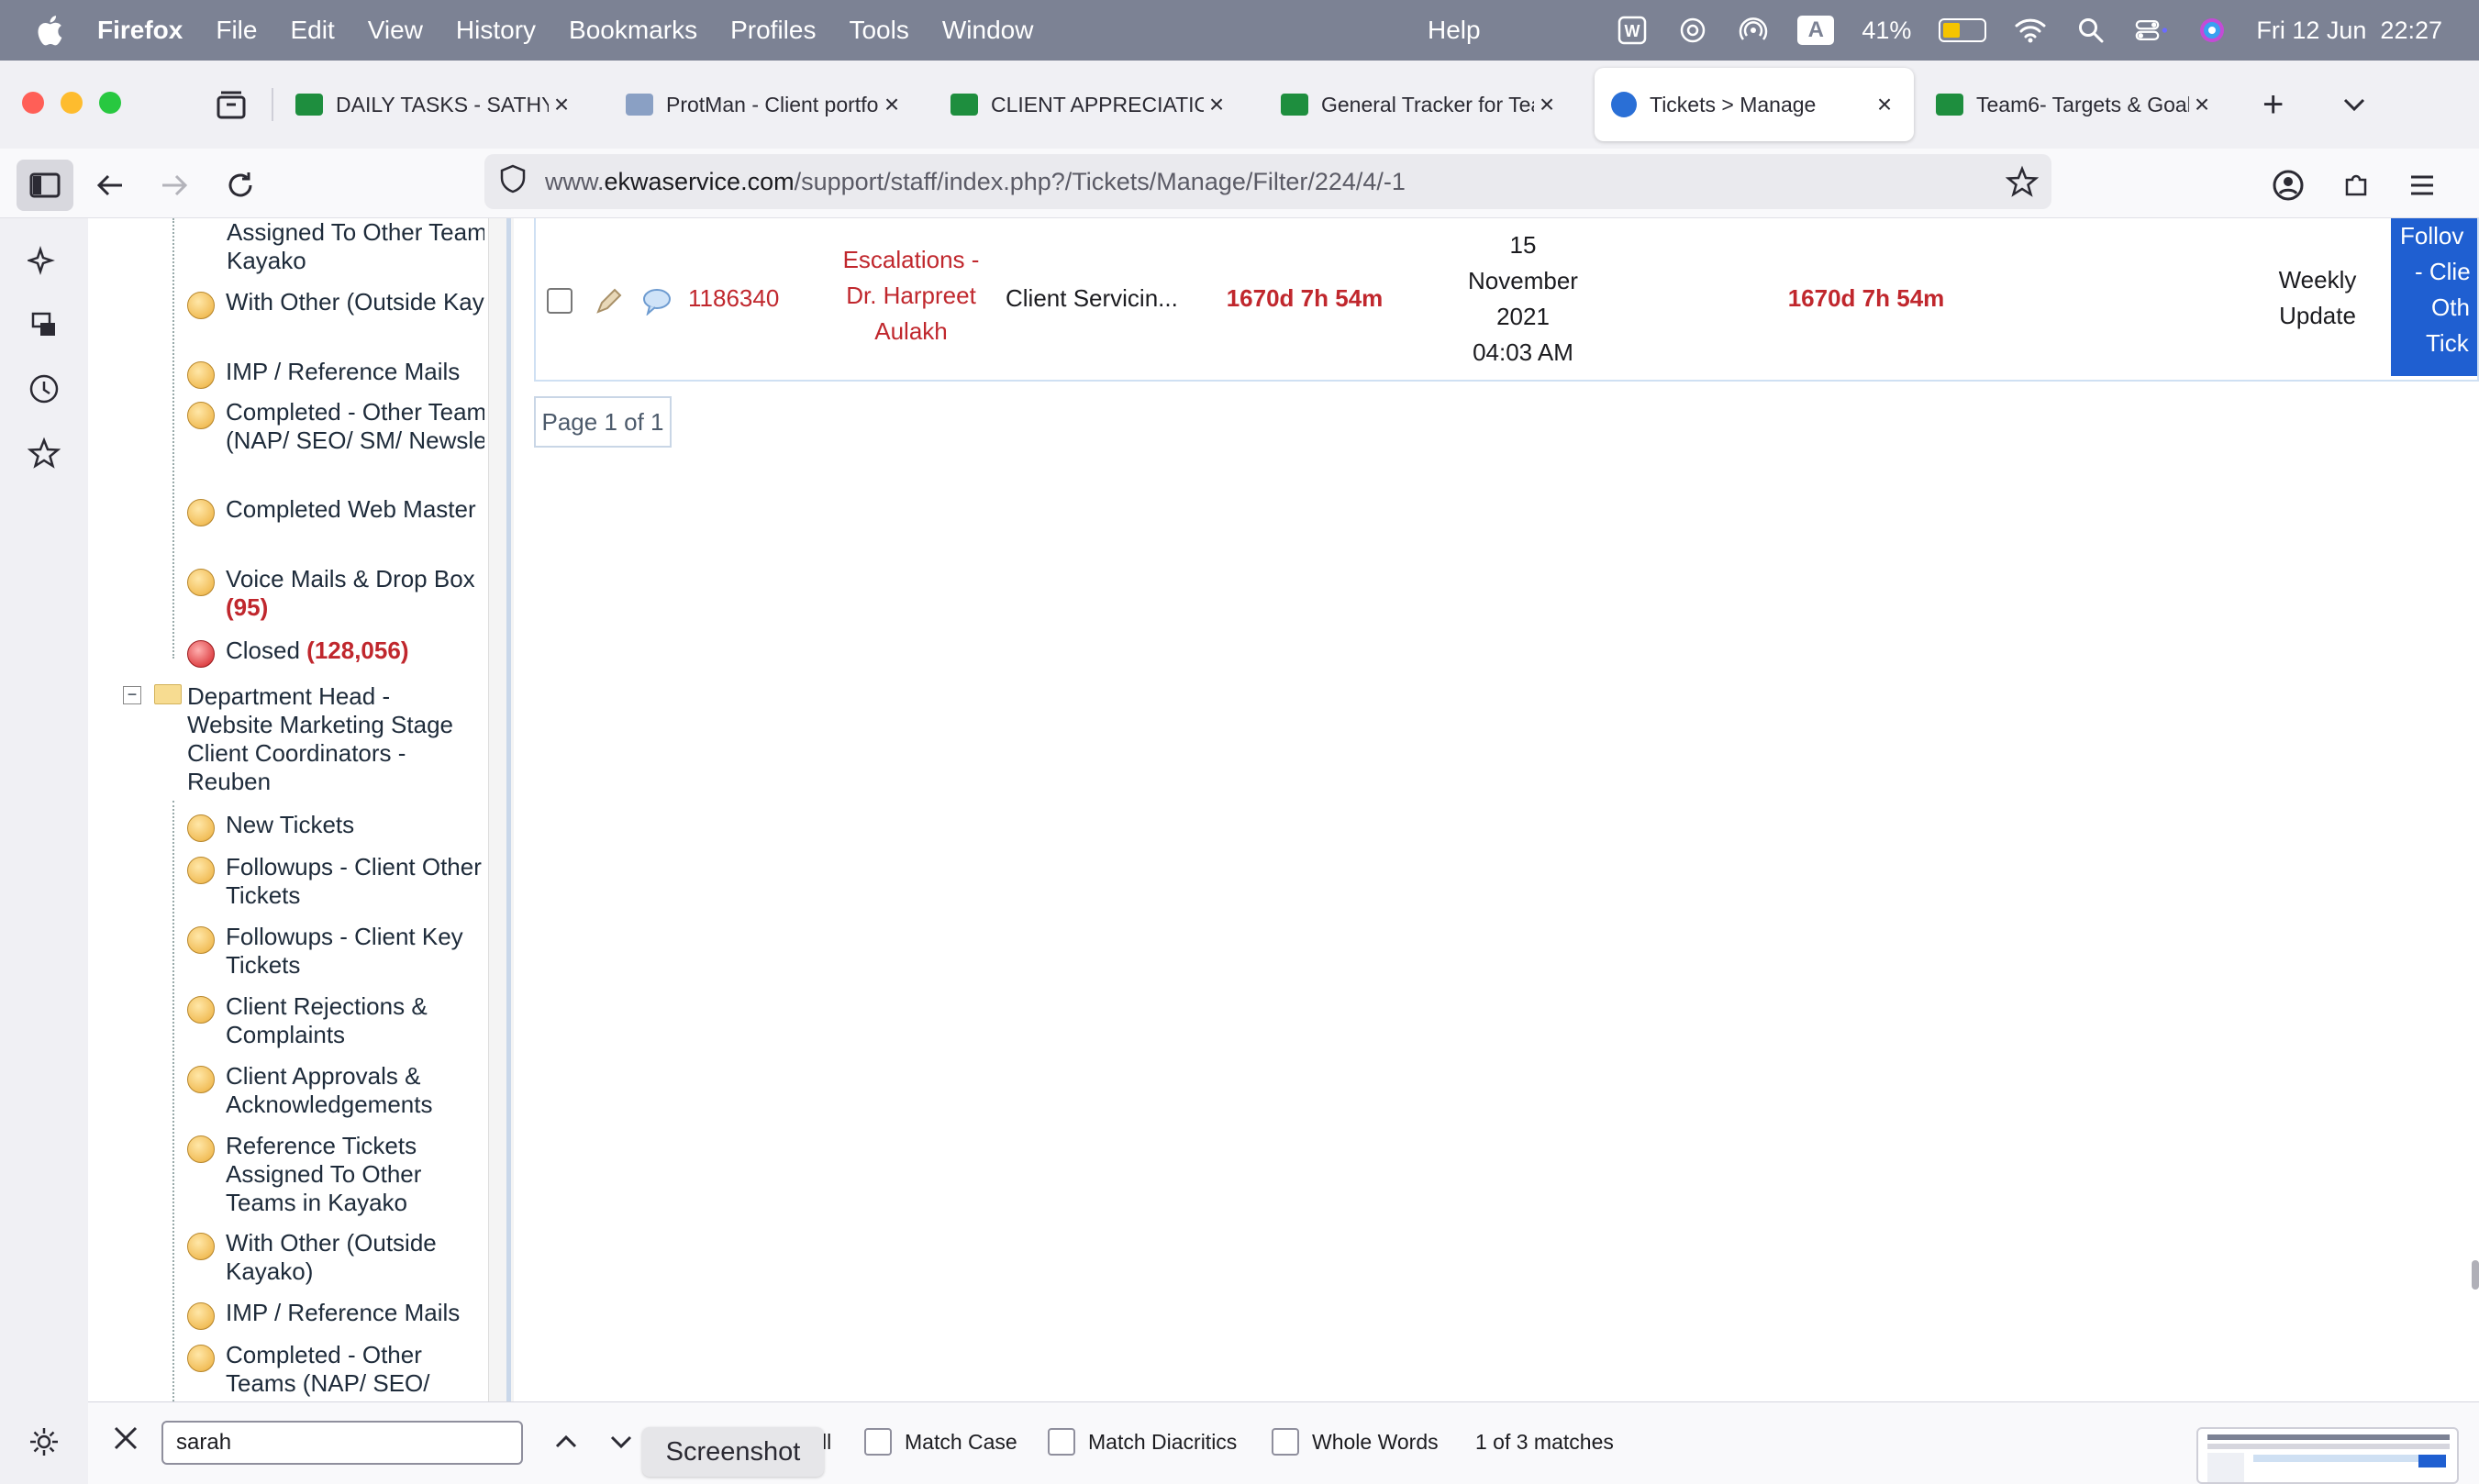 This screenshot has height=1484, width=2479. What do you see at coordinates (657, 304) in the screenshot?
I see `chat-bubble-icon` at bounding box center [657, 304].